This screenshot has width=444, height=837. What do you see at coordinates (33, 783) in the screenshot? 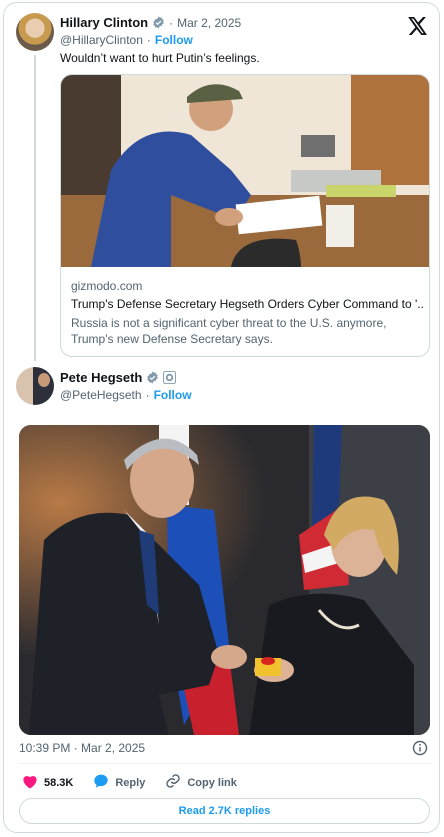
I see `heart-icon` at bounding box center [33, 783].